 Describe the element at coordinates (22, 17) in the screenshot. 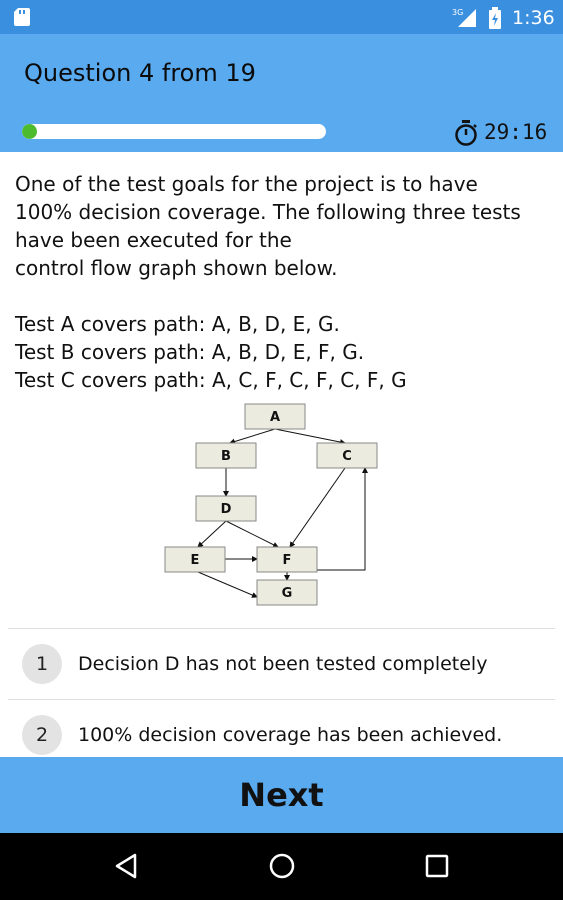

I see `sd-card-icon` at that location.